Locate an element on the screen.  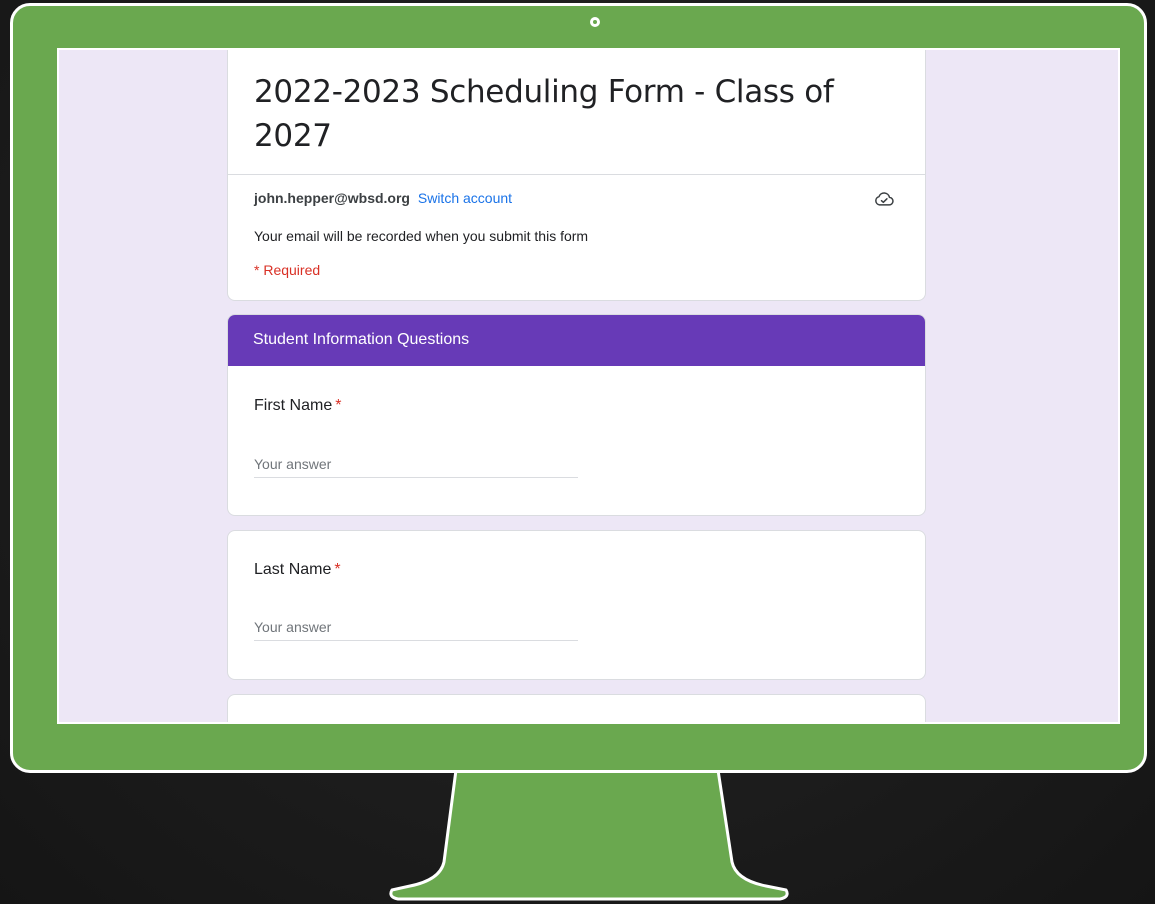
question-title-last-name: Last Name * is located at coordinates (297, 570).